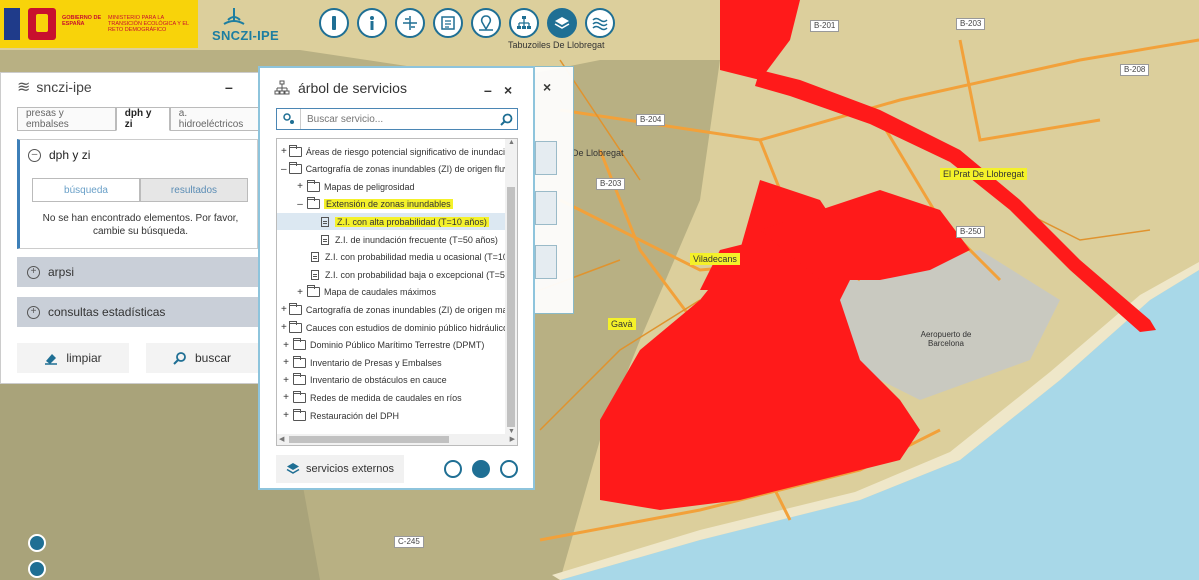 This screenshot has width=1199, height=580. Describe the element at coordinates (391, 222) in the screenshot. I see `tree-item: Z.I. con alta probabilidad (T=10 años)` at that location.